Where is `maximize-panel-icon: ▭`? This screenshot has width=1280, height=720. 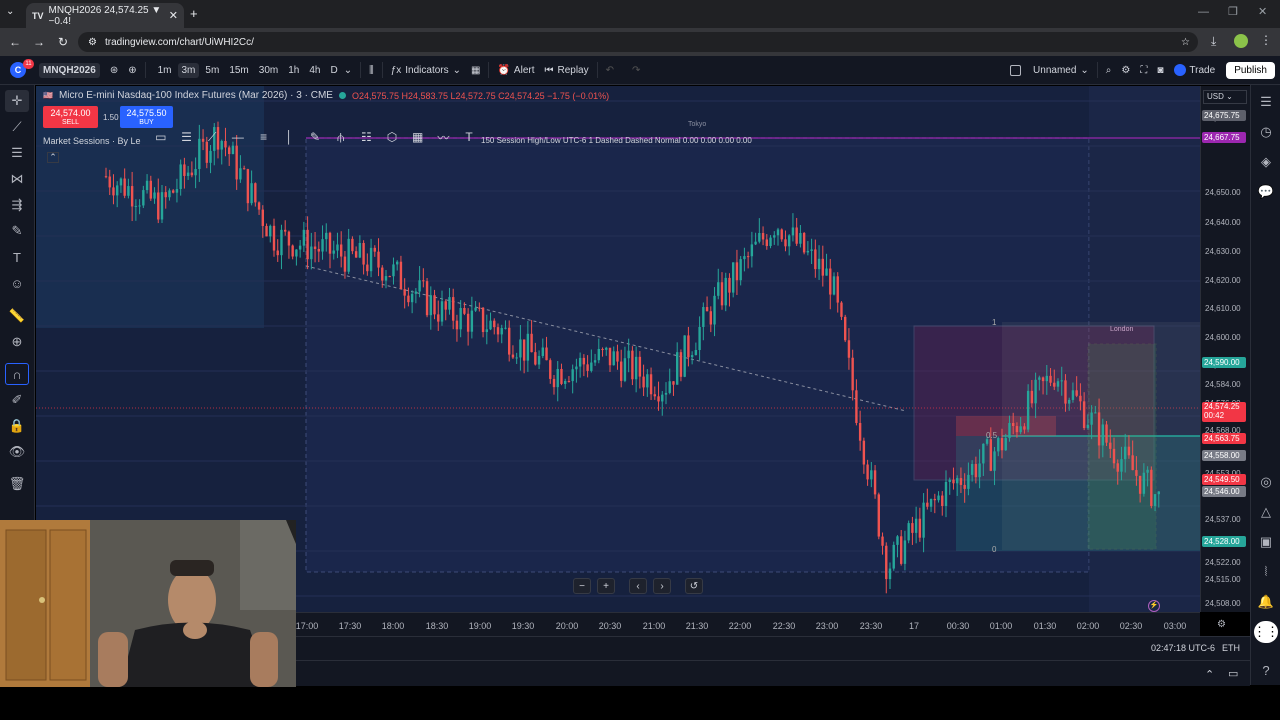
maximize-panel-icon: ▭ is located at coordinates (1233, 673).